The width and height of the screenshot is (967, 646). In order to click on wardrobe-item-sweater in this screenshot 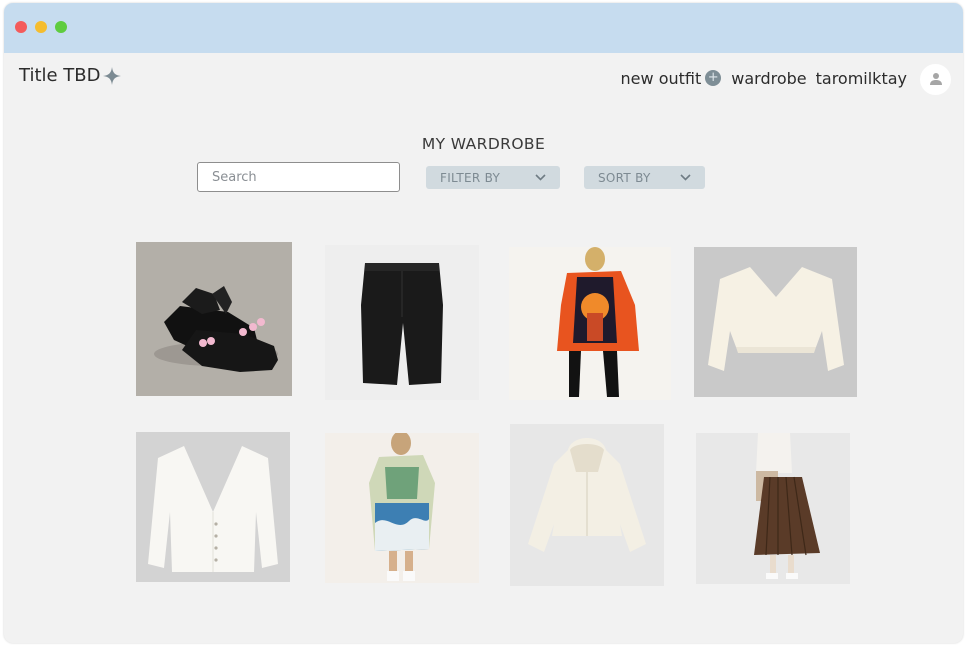, I will do `click(775, 322)`.